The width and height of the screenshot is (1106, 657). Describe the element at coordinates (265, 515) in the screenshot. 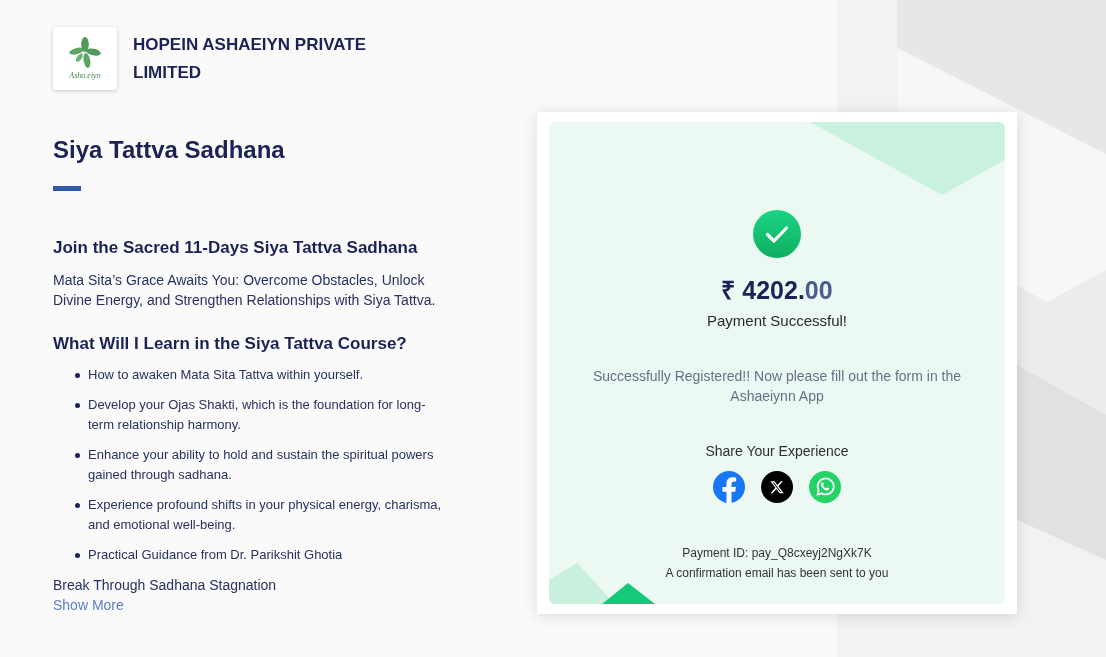

I see `list-item-text: Experience profound shifts in your physical energy, charisma, and emotional well-being.` at that location.